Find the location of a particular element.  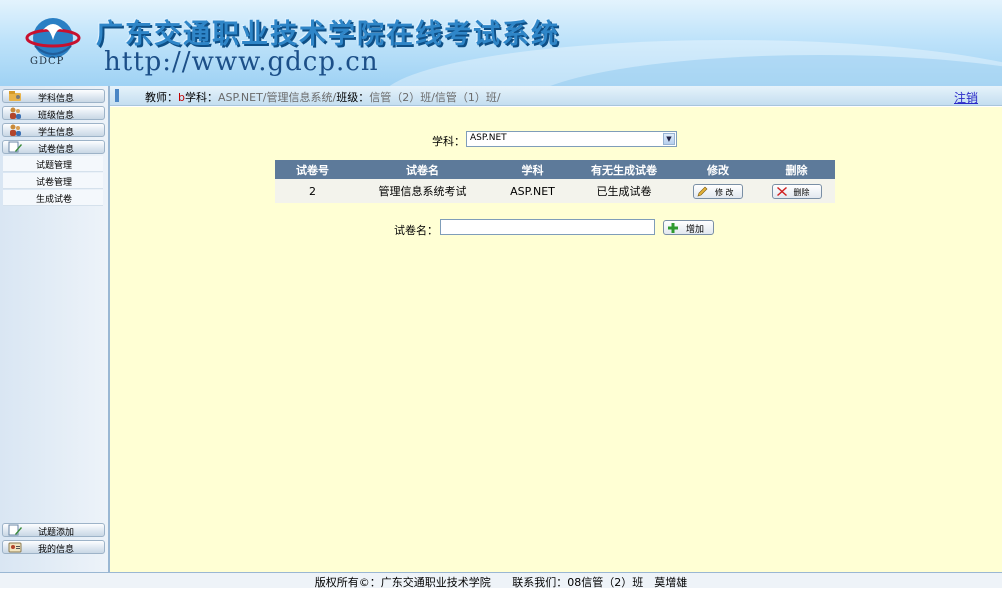

teacher-label: 教师： is located at coordinates (161, 97).